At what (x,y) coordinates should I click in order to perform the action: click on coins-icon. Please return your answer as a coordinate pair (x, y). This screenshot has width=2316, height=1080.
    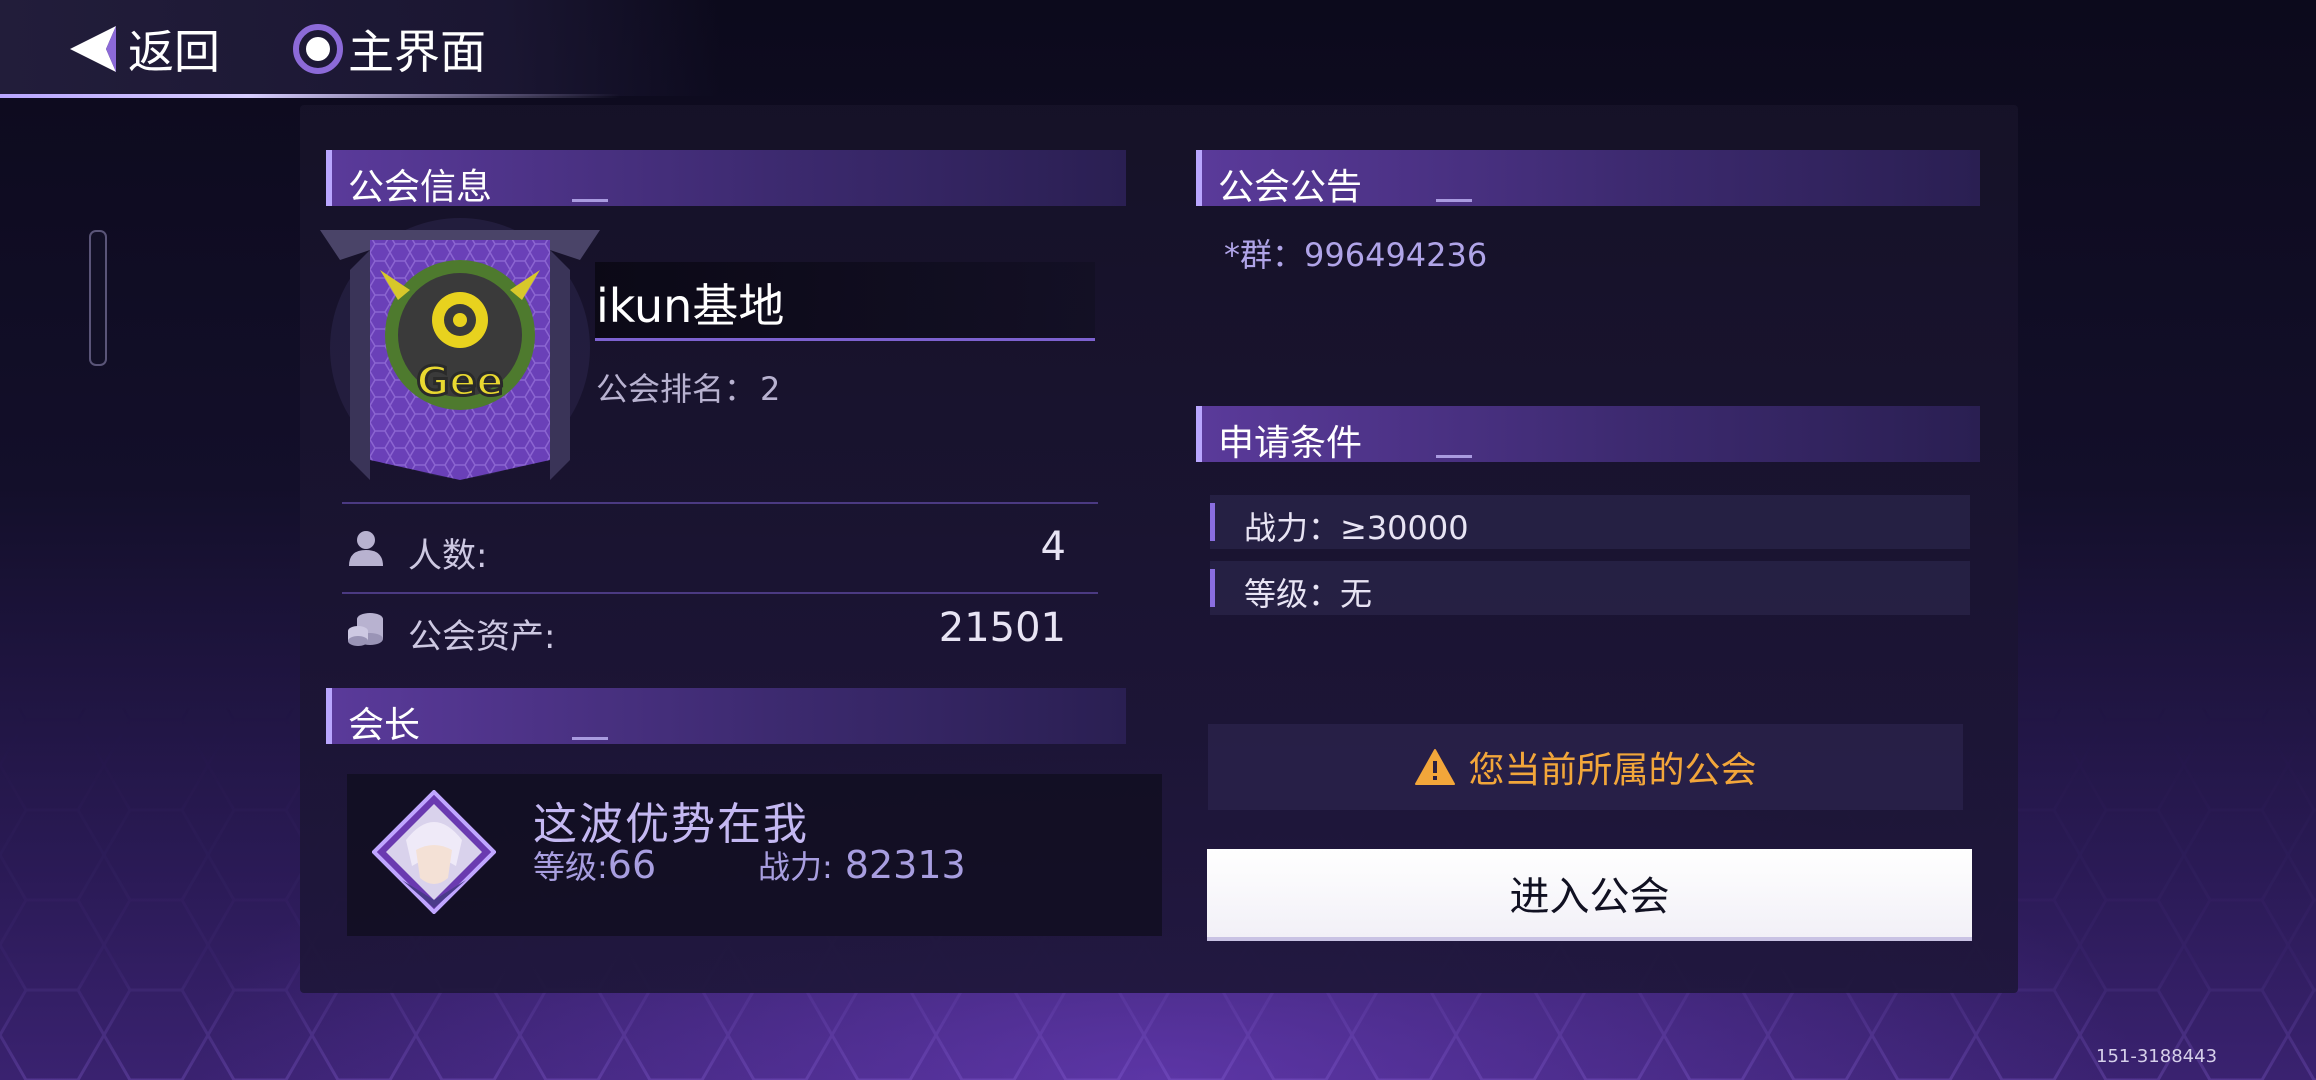
    Looking at the image, I should click on (365, 629).